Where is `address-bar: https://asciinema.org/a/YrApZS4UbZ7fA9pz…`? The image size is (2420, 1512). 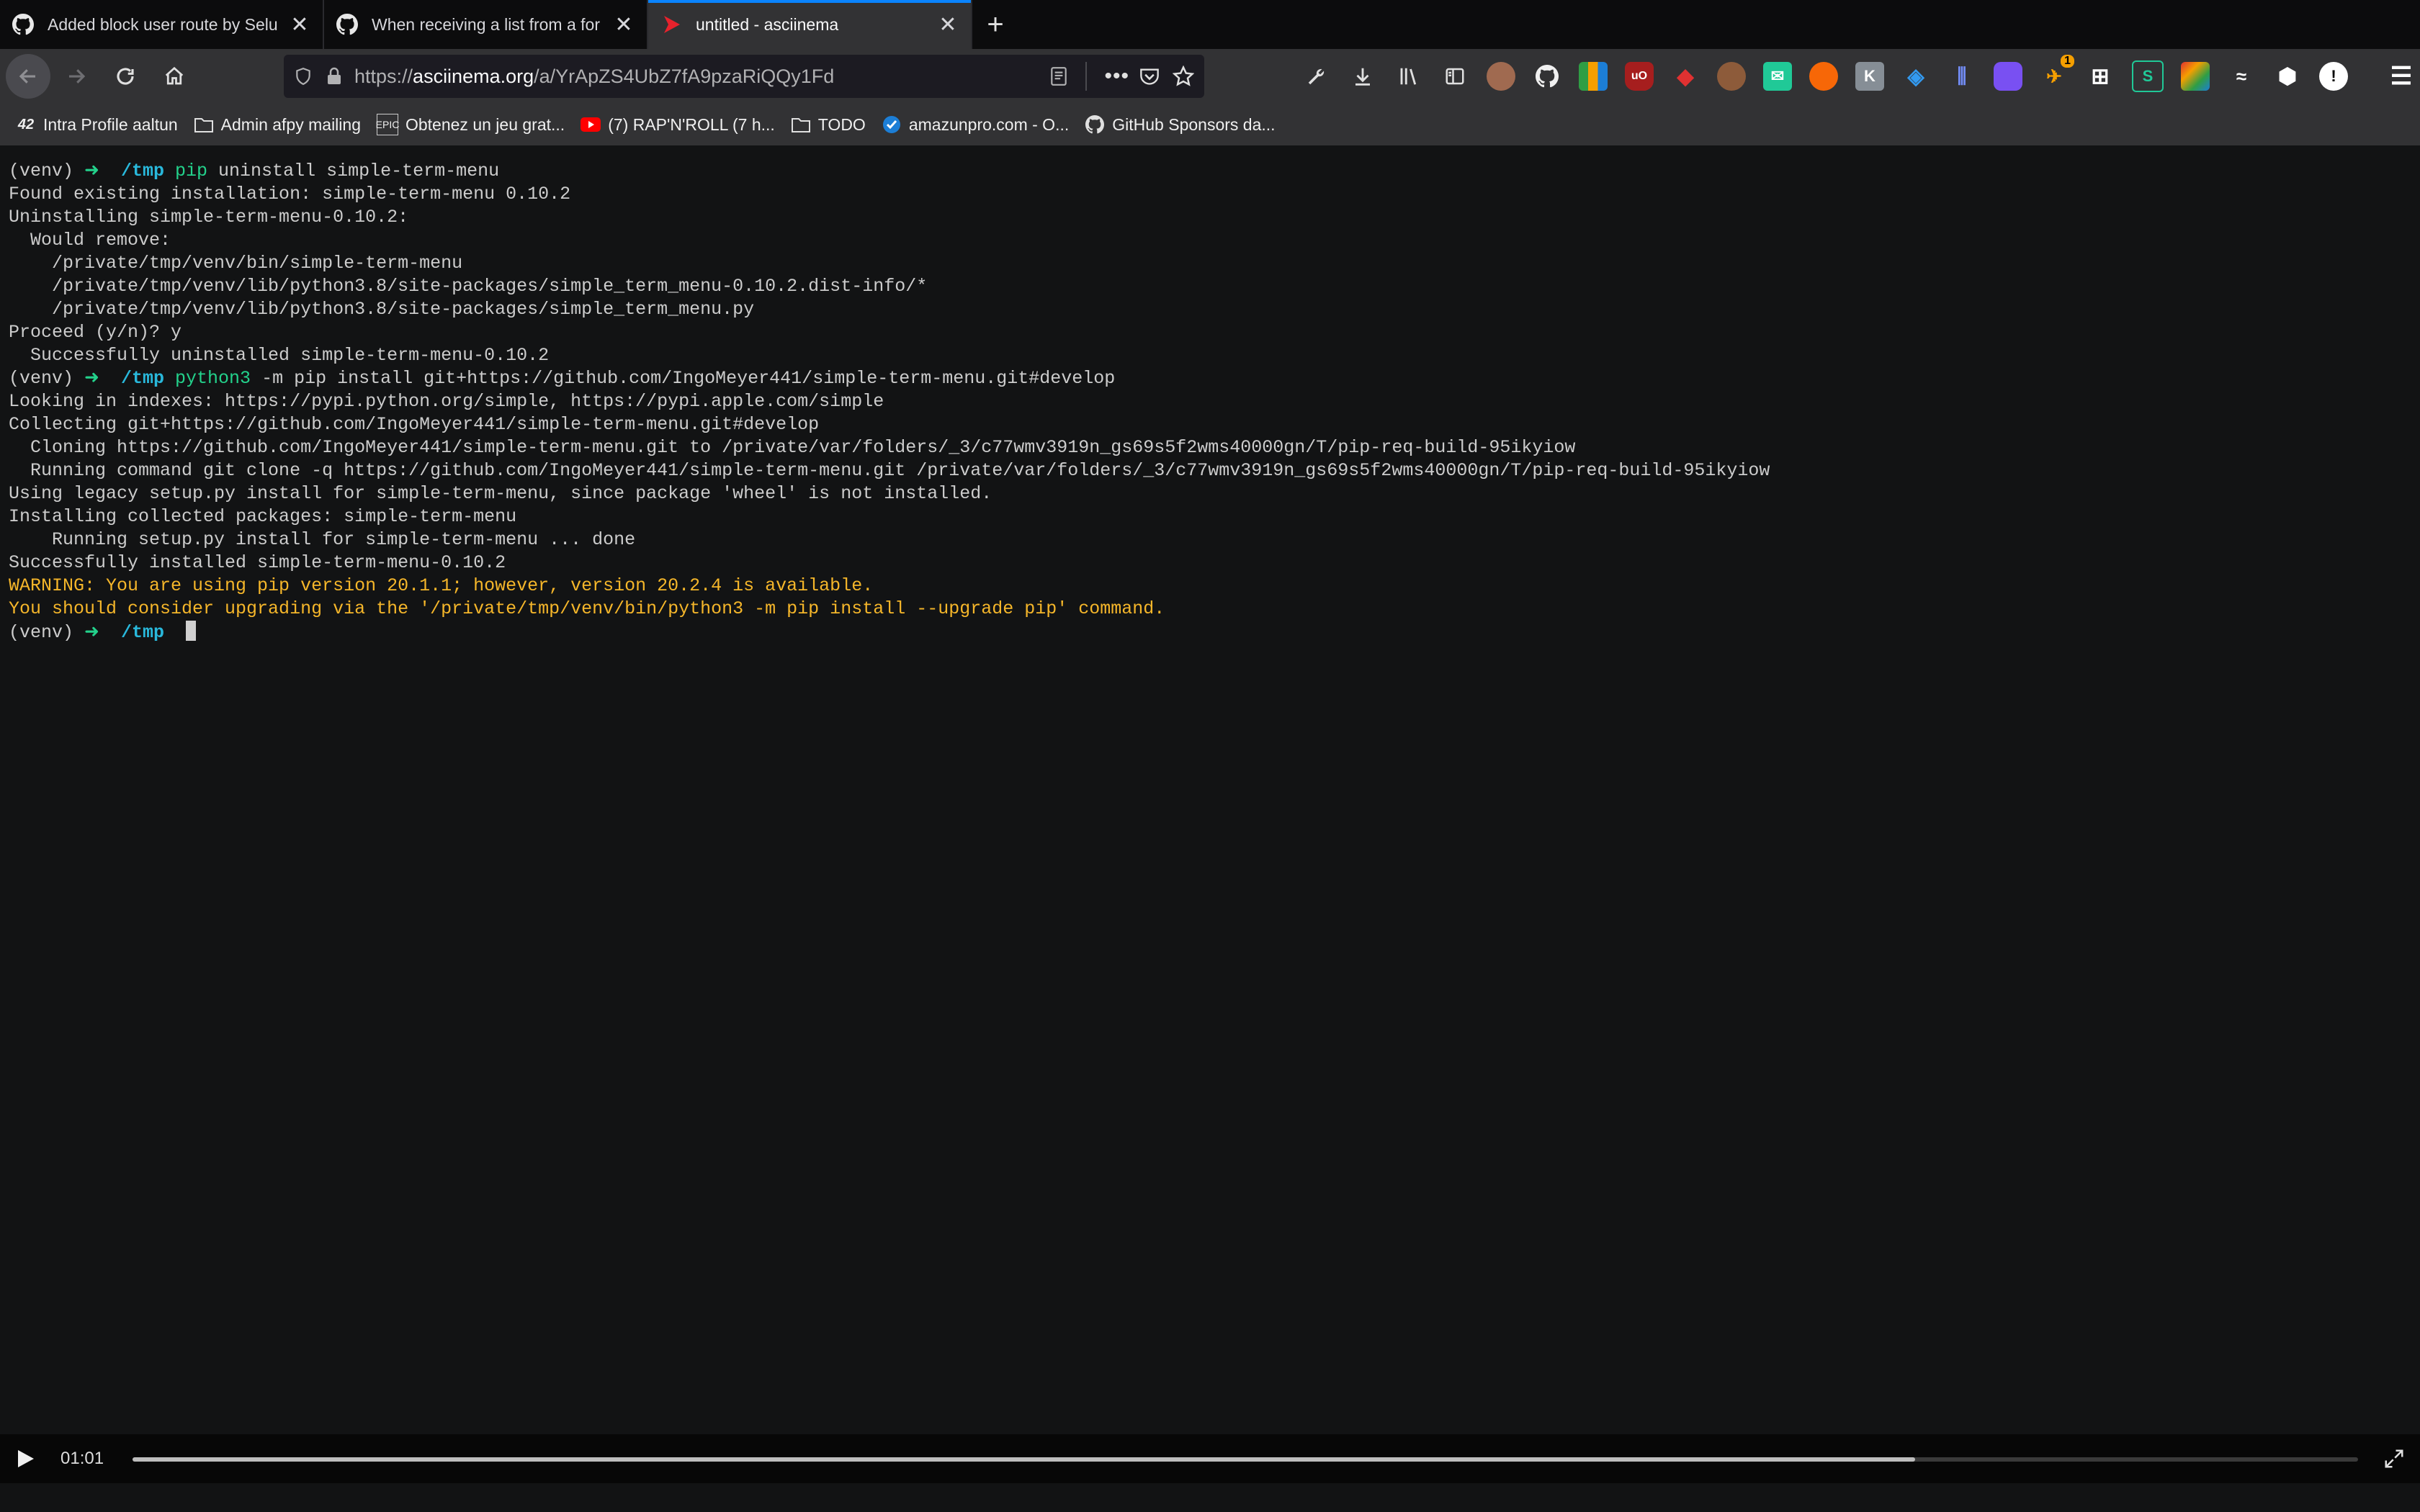
address-bar: https://asciinema.org/a/YrApZS4UbZ7fA9pz… is located at coordinates (744, 76).